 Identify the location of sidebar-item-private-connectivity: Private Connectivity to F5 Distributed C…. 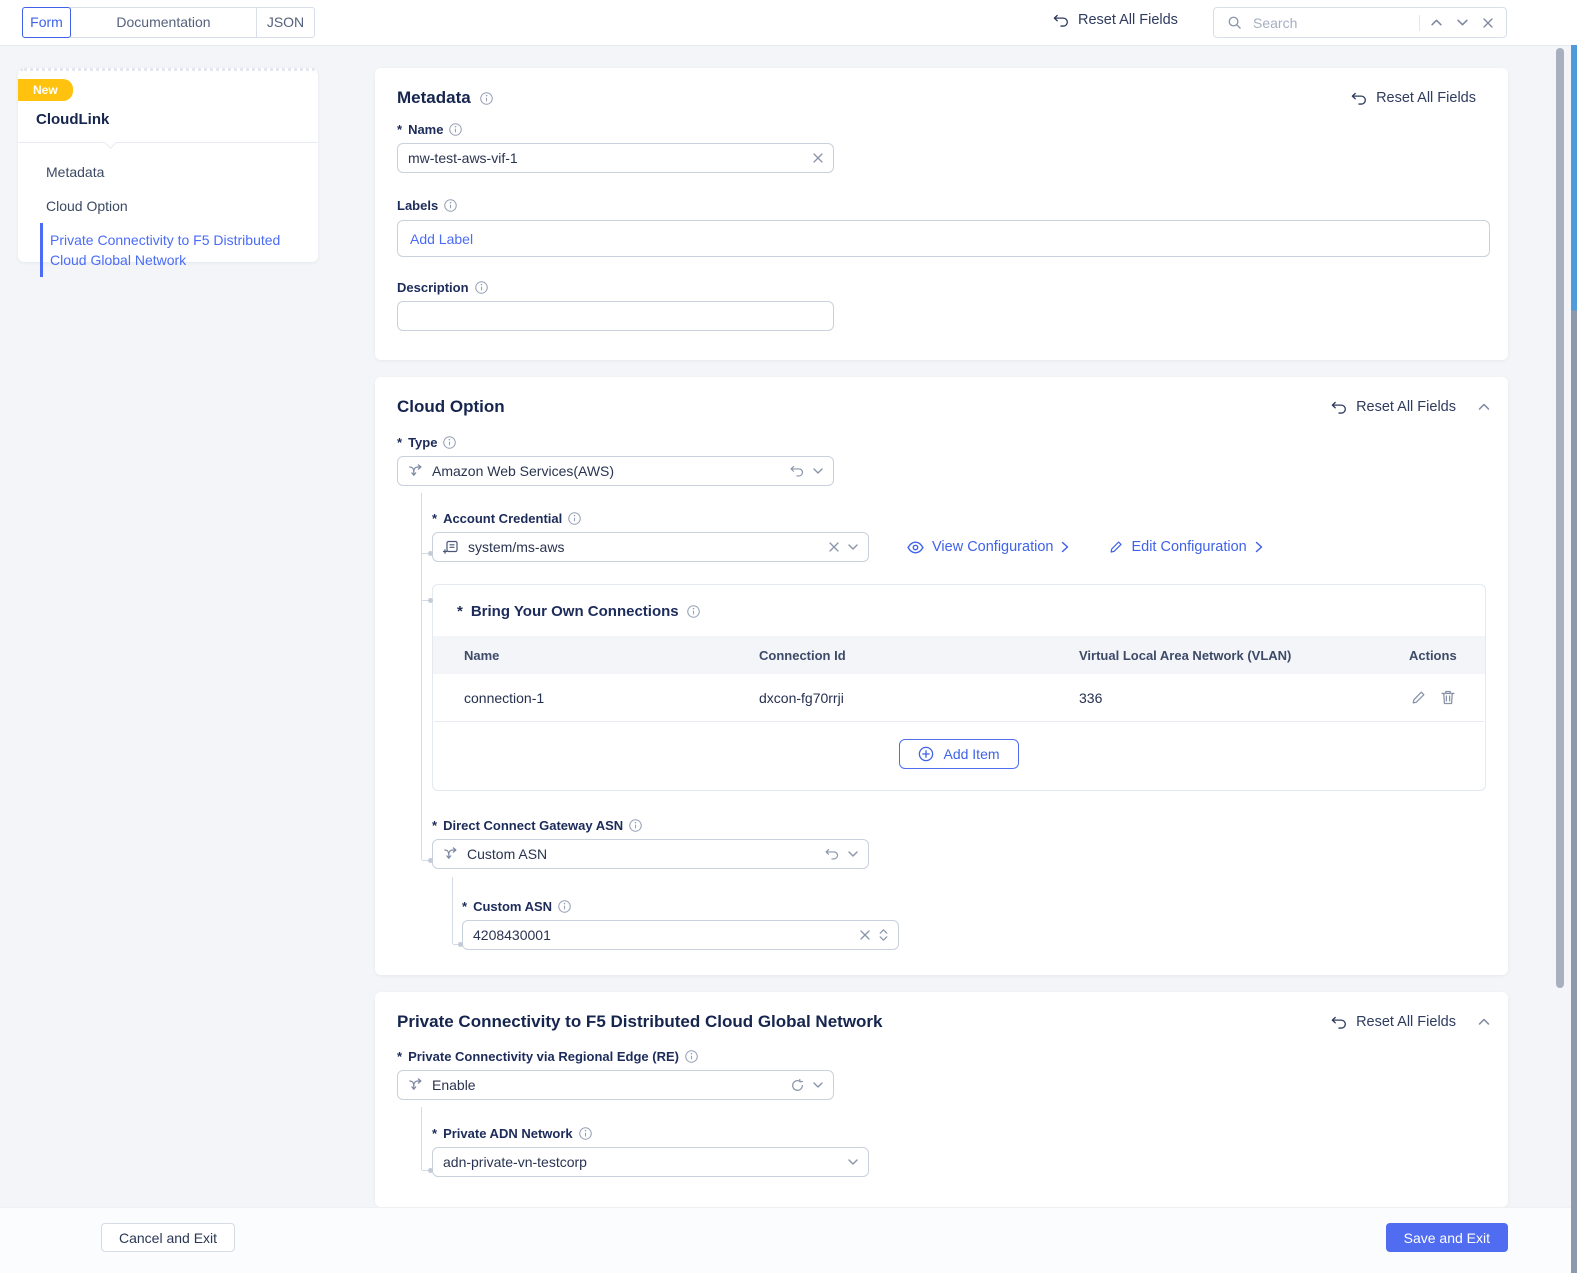
(179, 250).